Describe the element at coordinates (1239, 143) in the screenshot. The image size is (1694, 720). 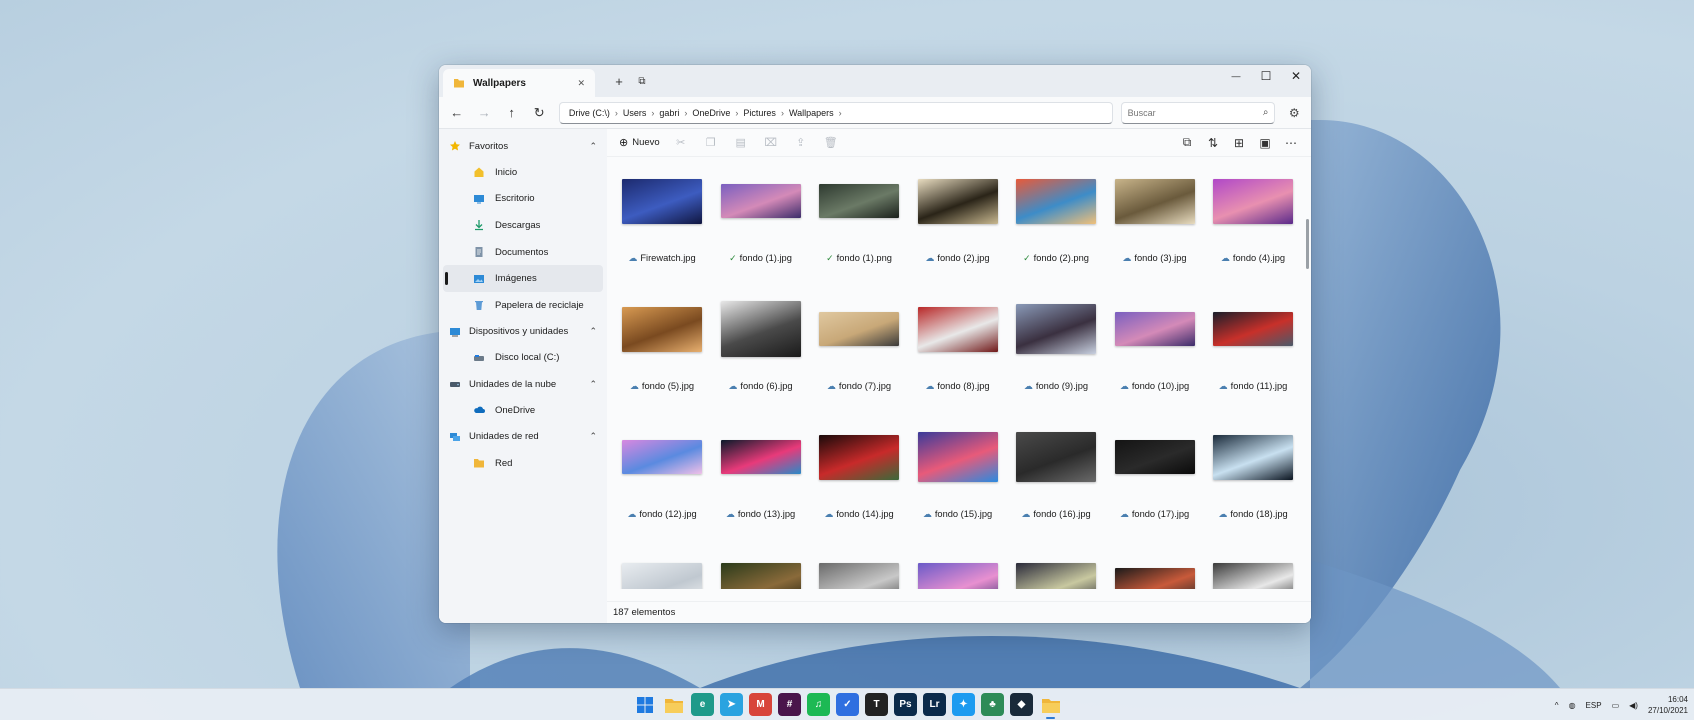
I see `layout-button: ⊞` at that location.